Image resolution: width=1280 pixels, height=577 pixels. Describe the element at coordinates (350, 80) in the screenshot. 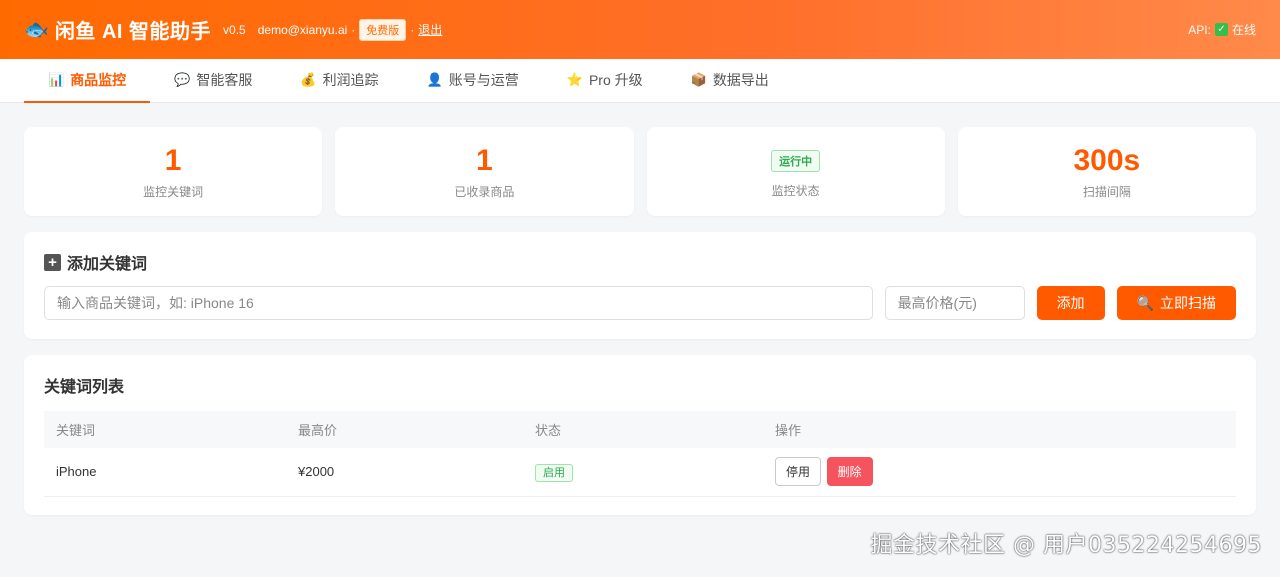

I see `tab-label: 利润追踪` at that location.